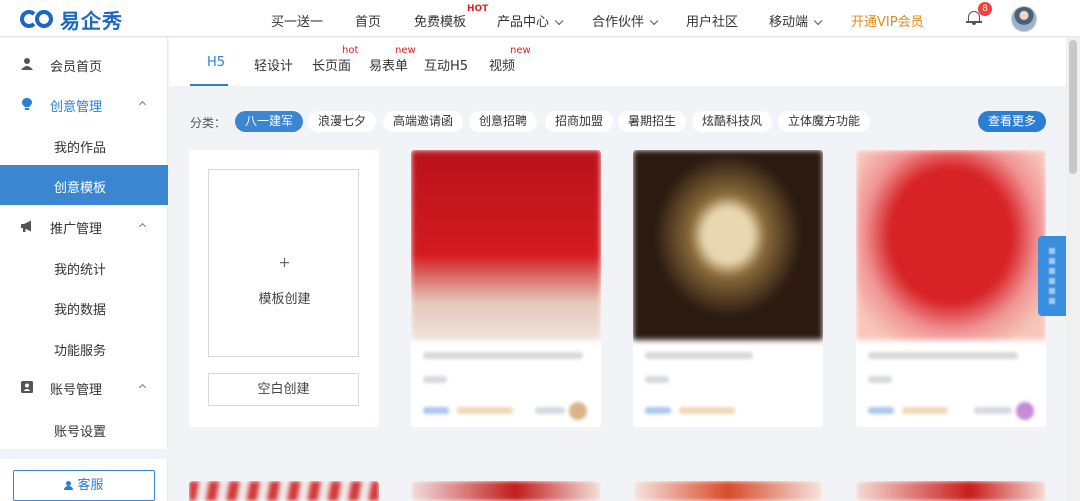 The height and width of the screenshot is (501, 1080). I want to click on view-more-button: 查看更多, so click(1012, 121).